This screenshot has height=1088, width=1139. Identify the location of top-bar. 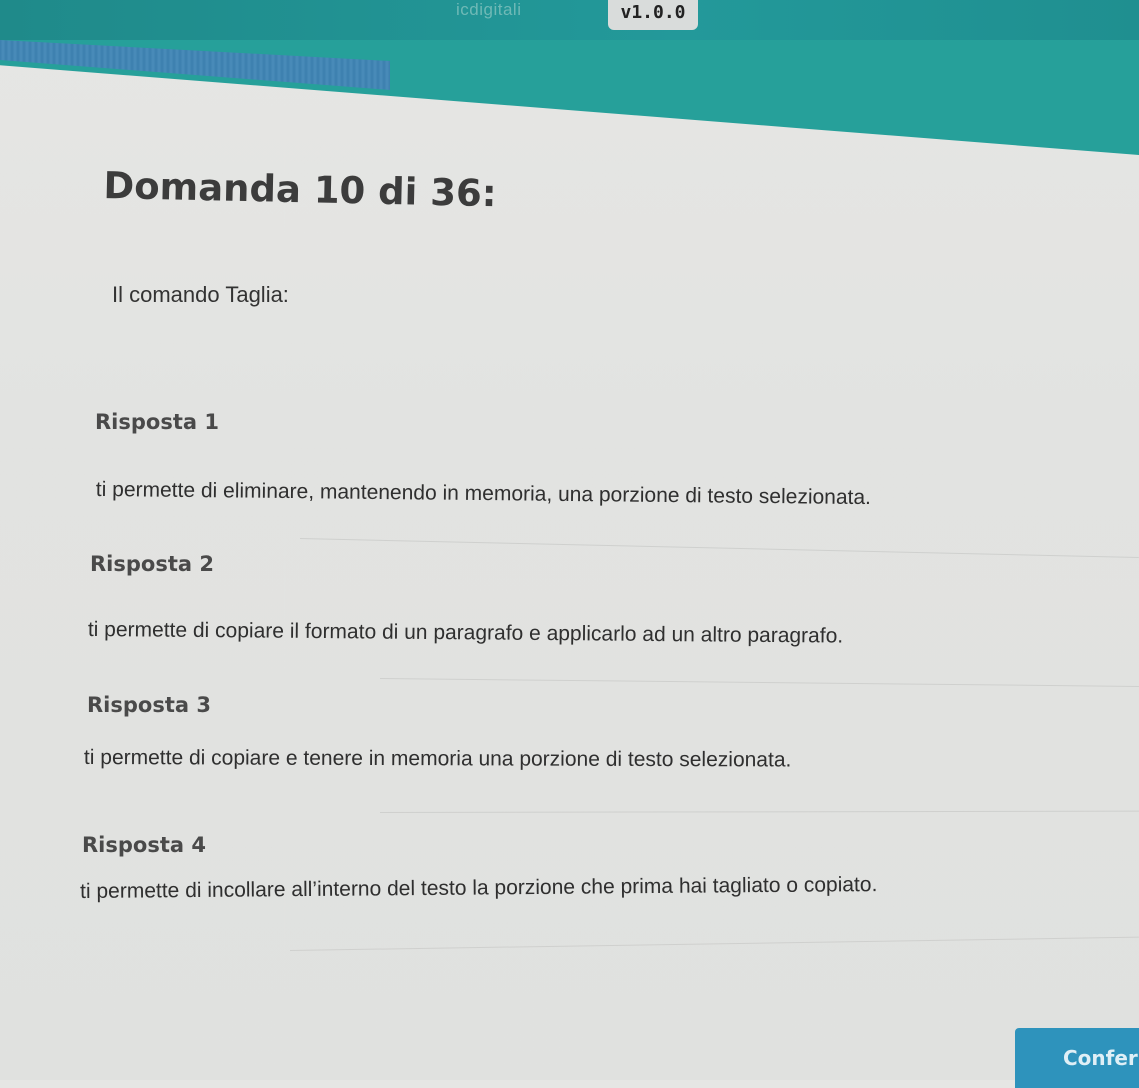
(569, 20).